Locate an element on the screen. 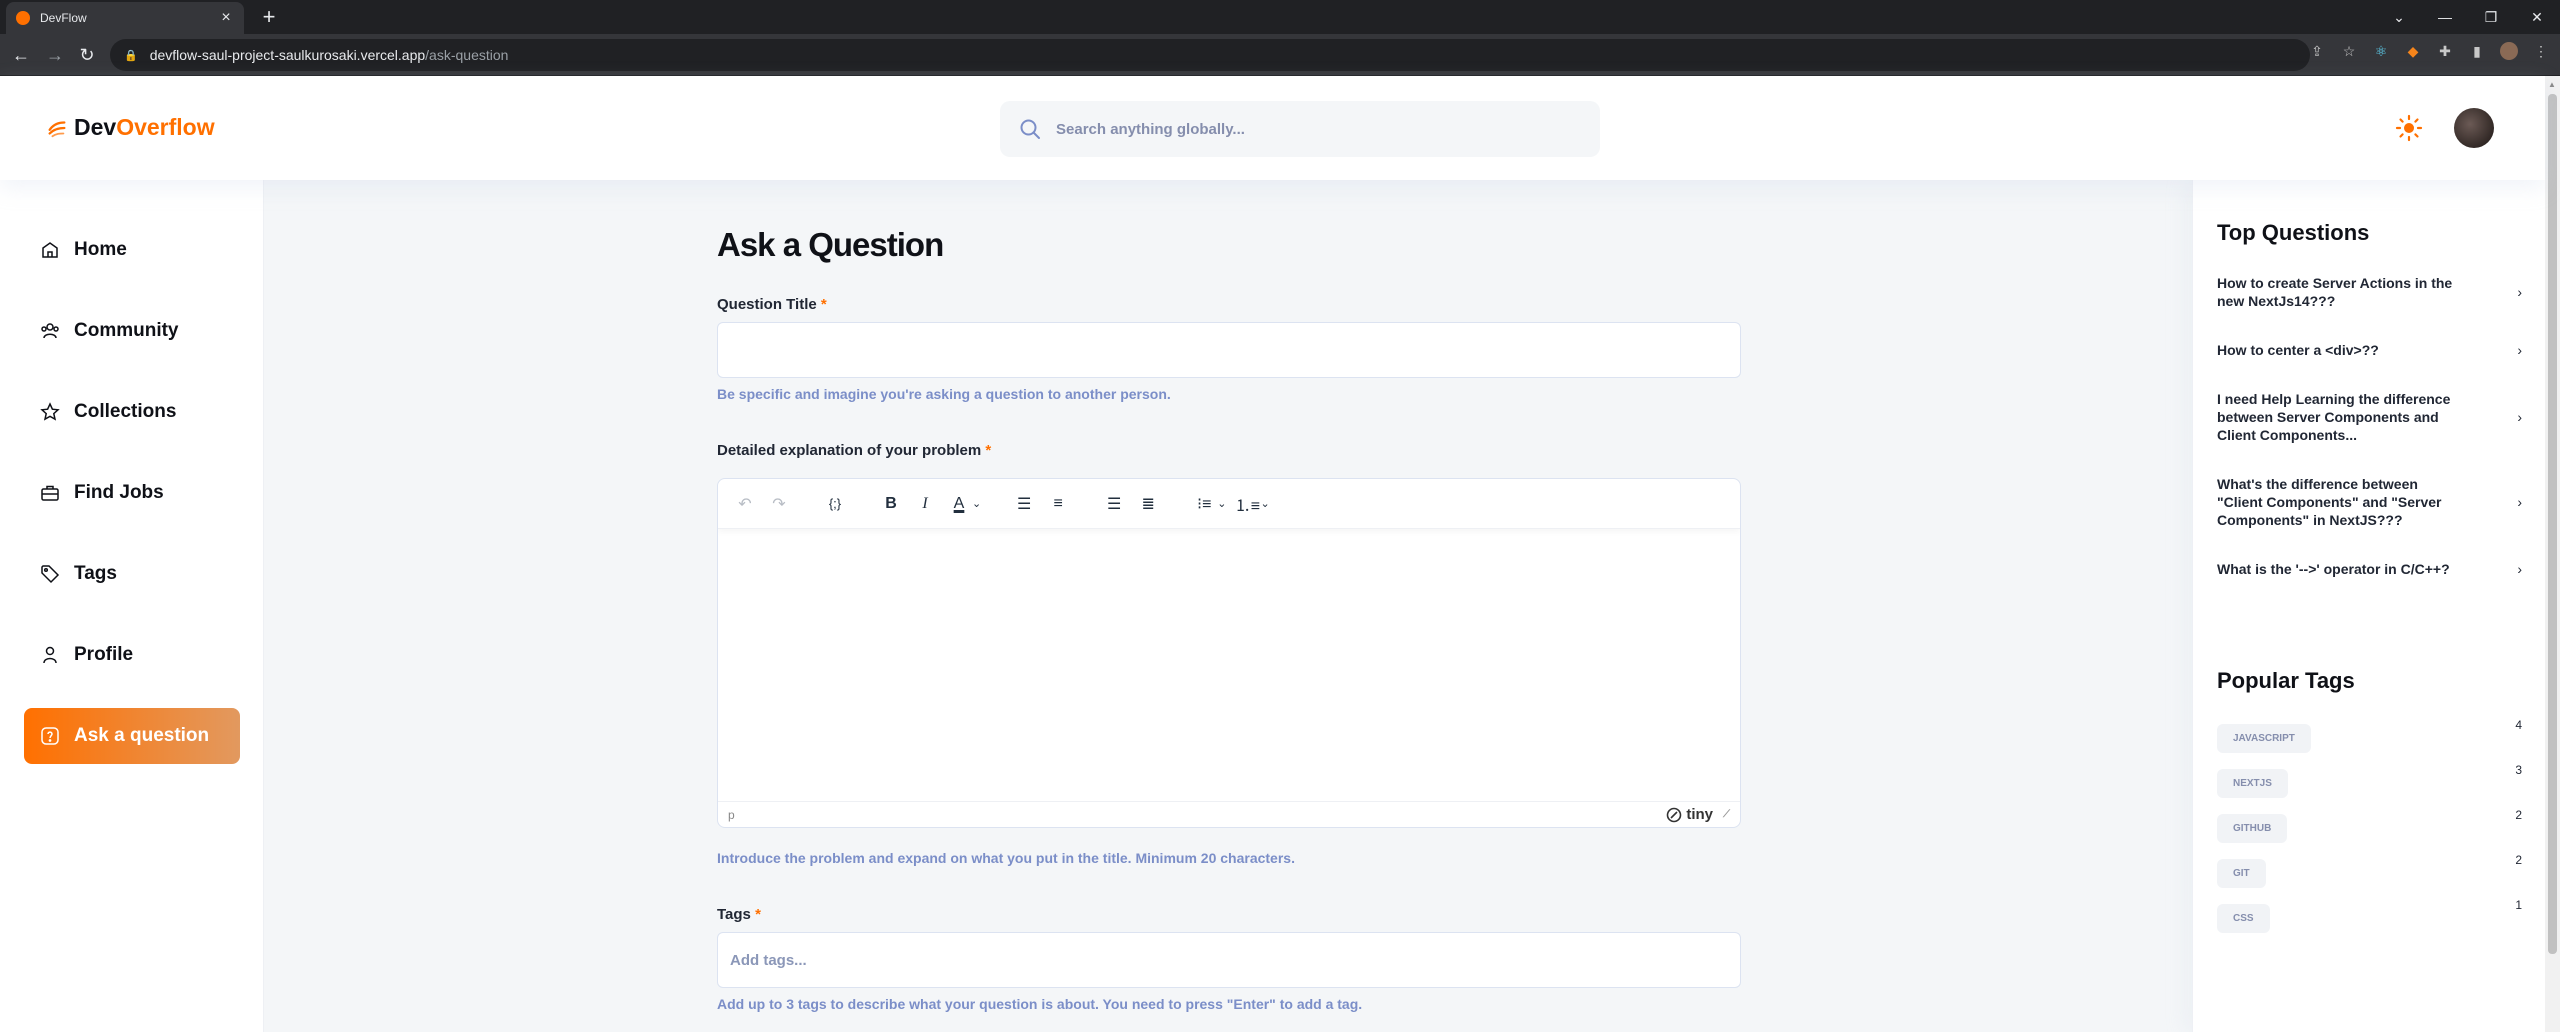 The width and height of the screenshot is (2560, 1032). sidebar-item-community: Community is located at coordinates (132, 331).